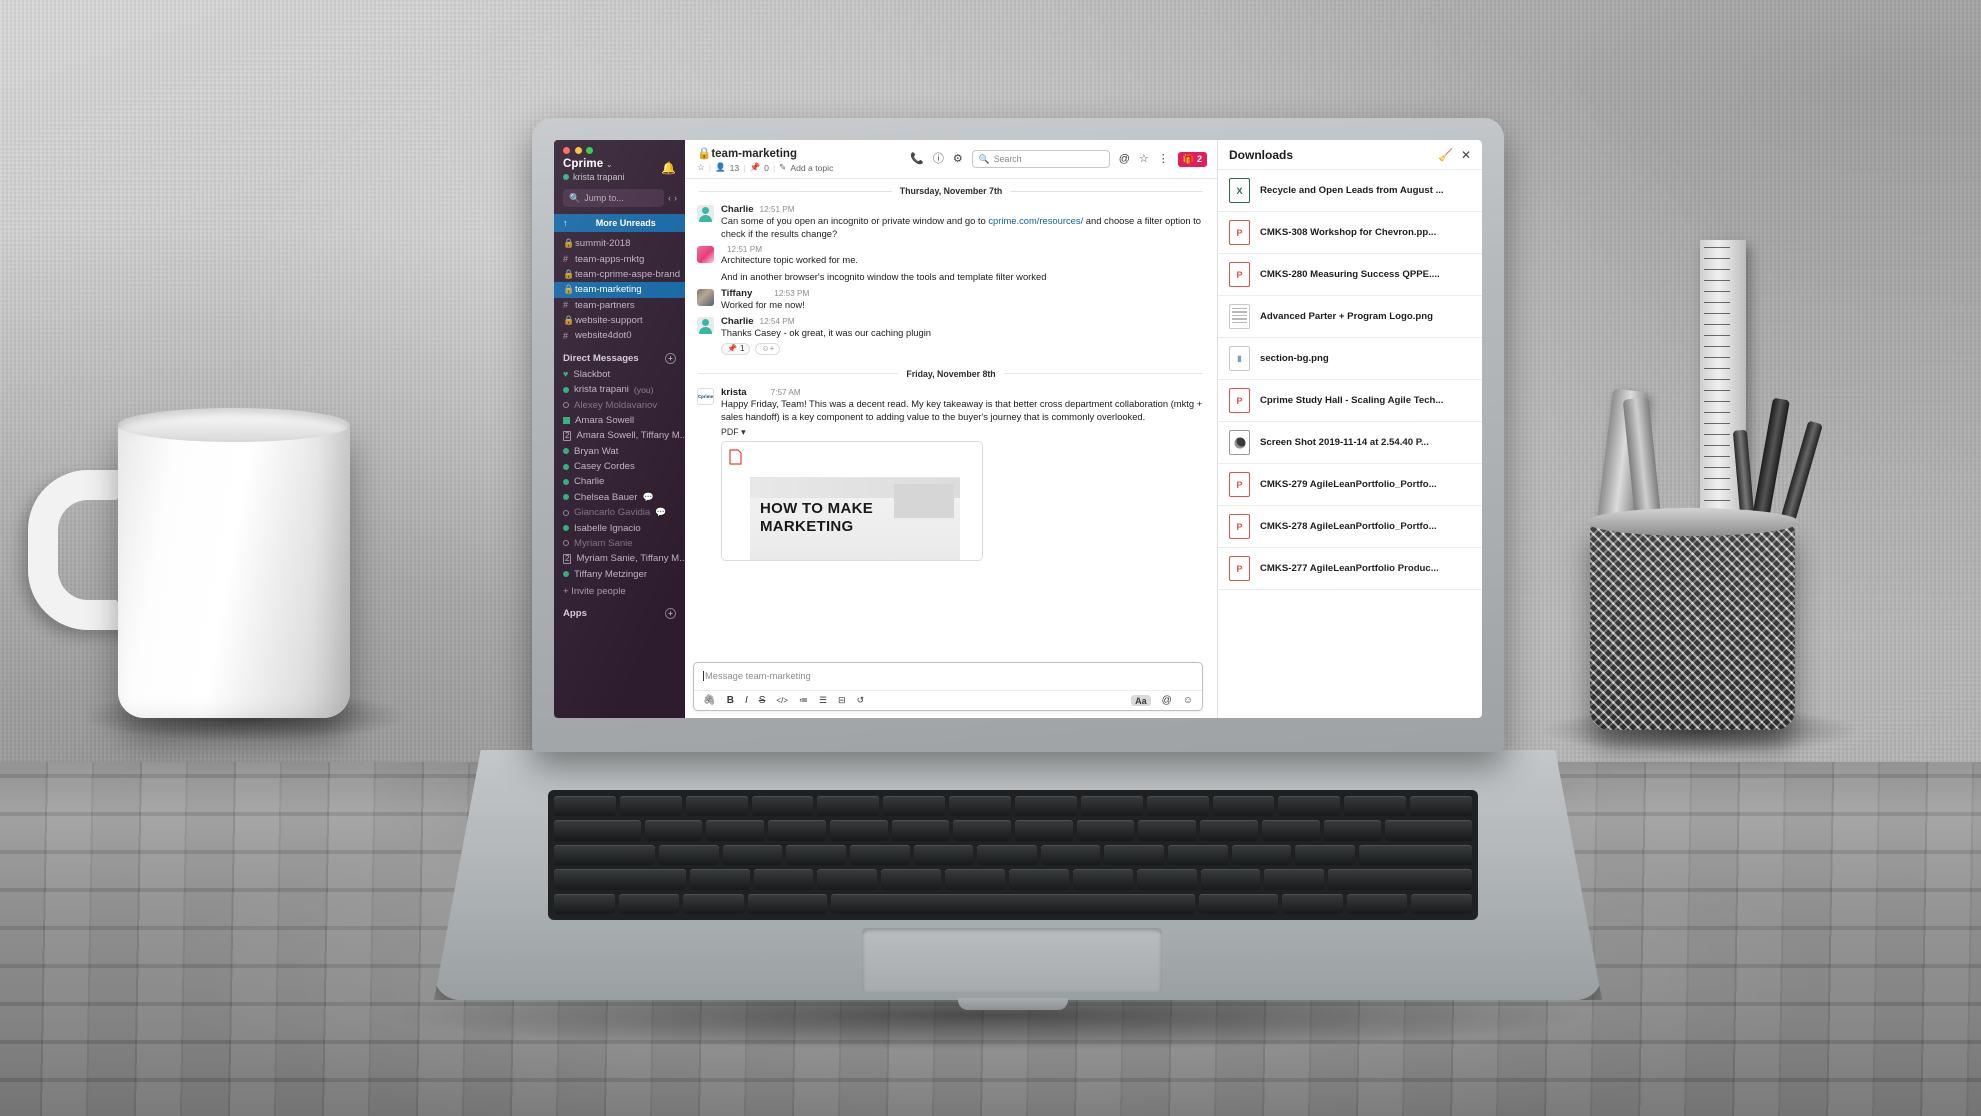  Describe the element at coordinates (823, 700) in the screenshot. I see `bulleted-list-icon: ☰` at that location.